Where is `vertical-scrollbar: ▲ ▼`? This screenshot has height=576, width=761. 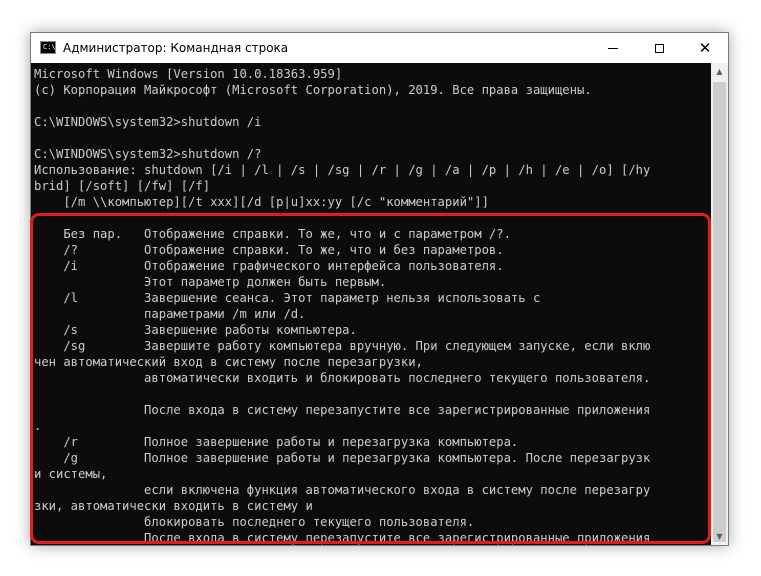 vertical-scrollbar: ▲ ▼ is located at coordinates (719, 304).